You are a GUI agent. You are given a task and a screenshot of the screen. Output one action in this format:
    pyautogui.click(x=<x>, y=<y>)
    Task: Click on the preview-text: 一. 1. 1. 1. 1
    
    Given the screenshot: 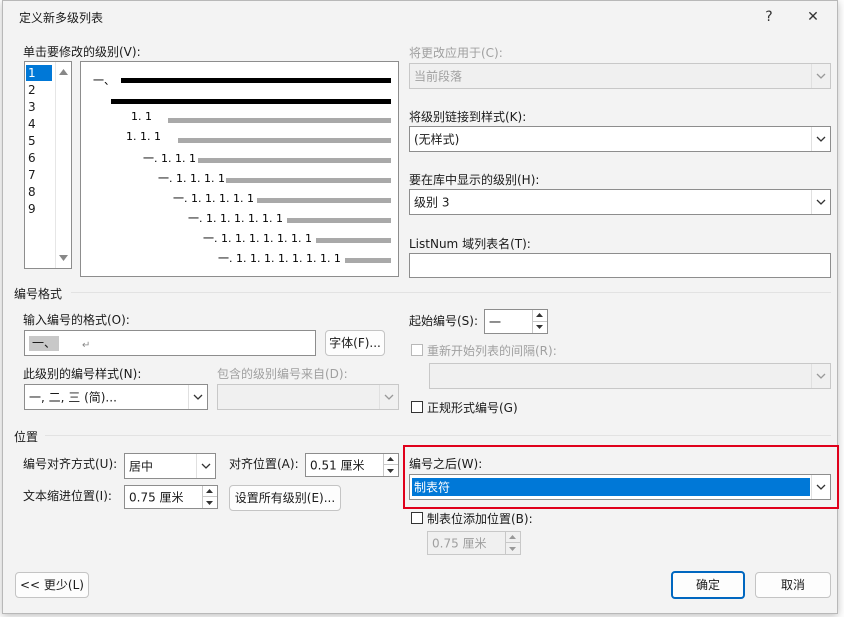 What is the action you would take?
    pyautogui.click(x=191, y=178)
    